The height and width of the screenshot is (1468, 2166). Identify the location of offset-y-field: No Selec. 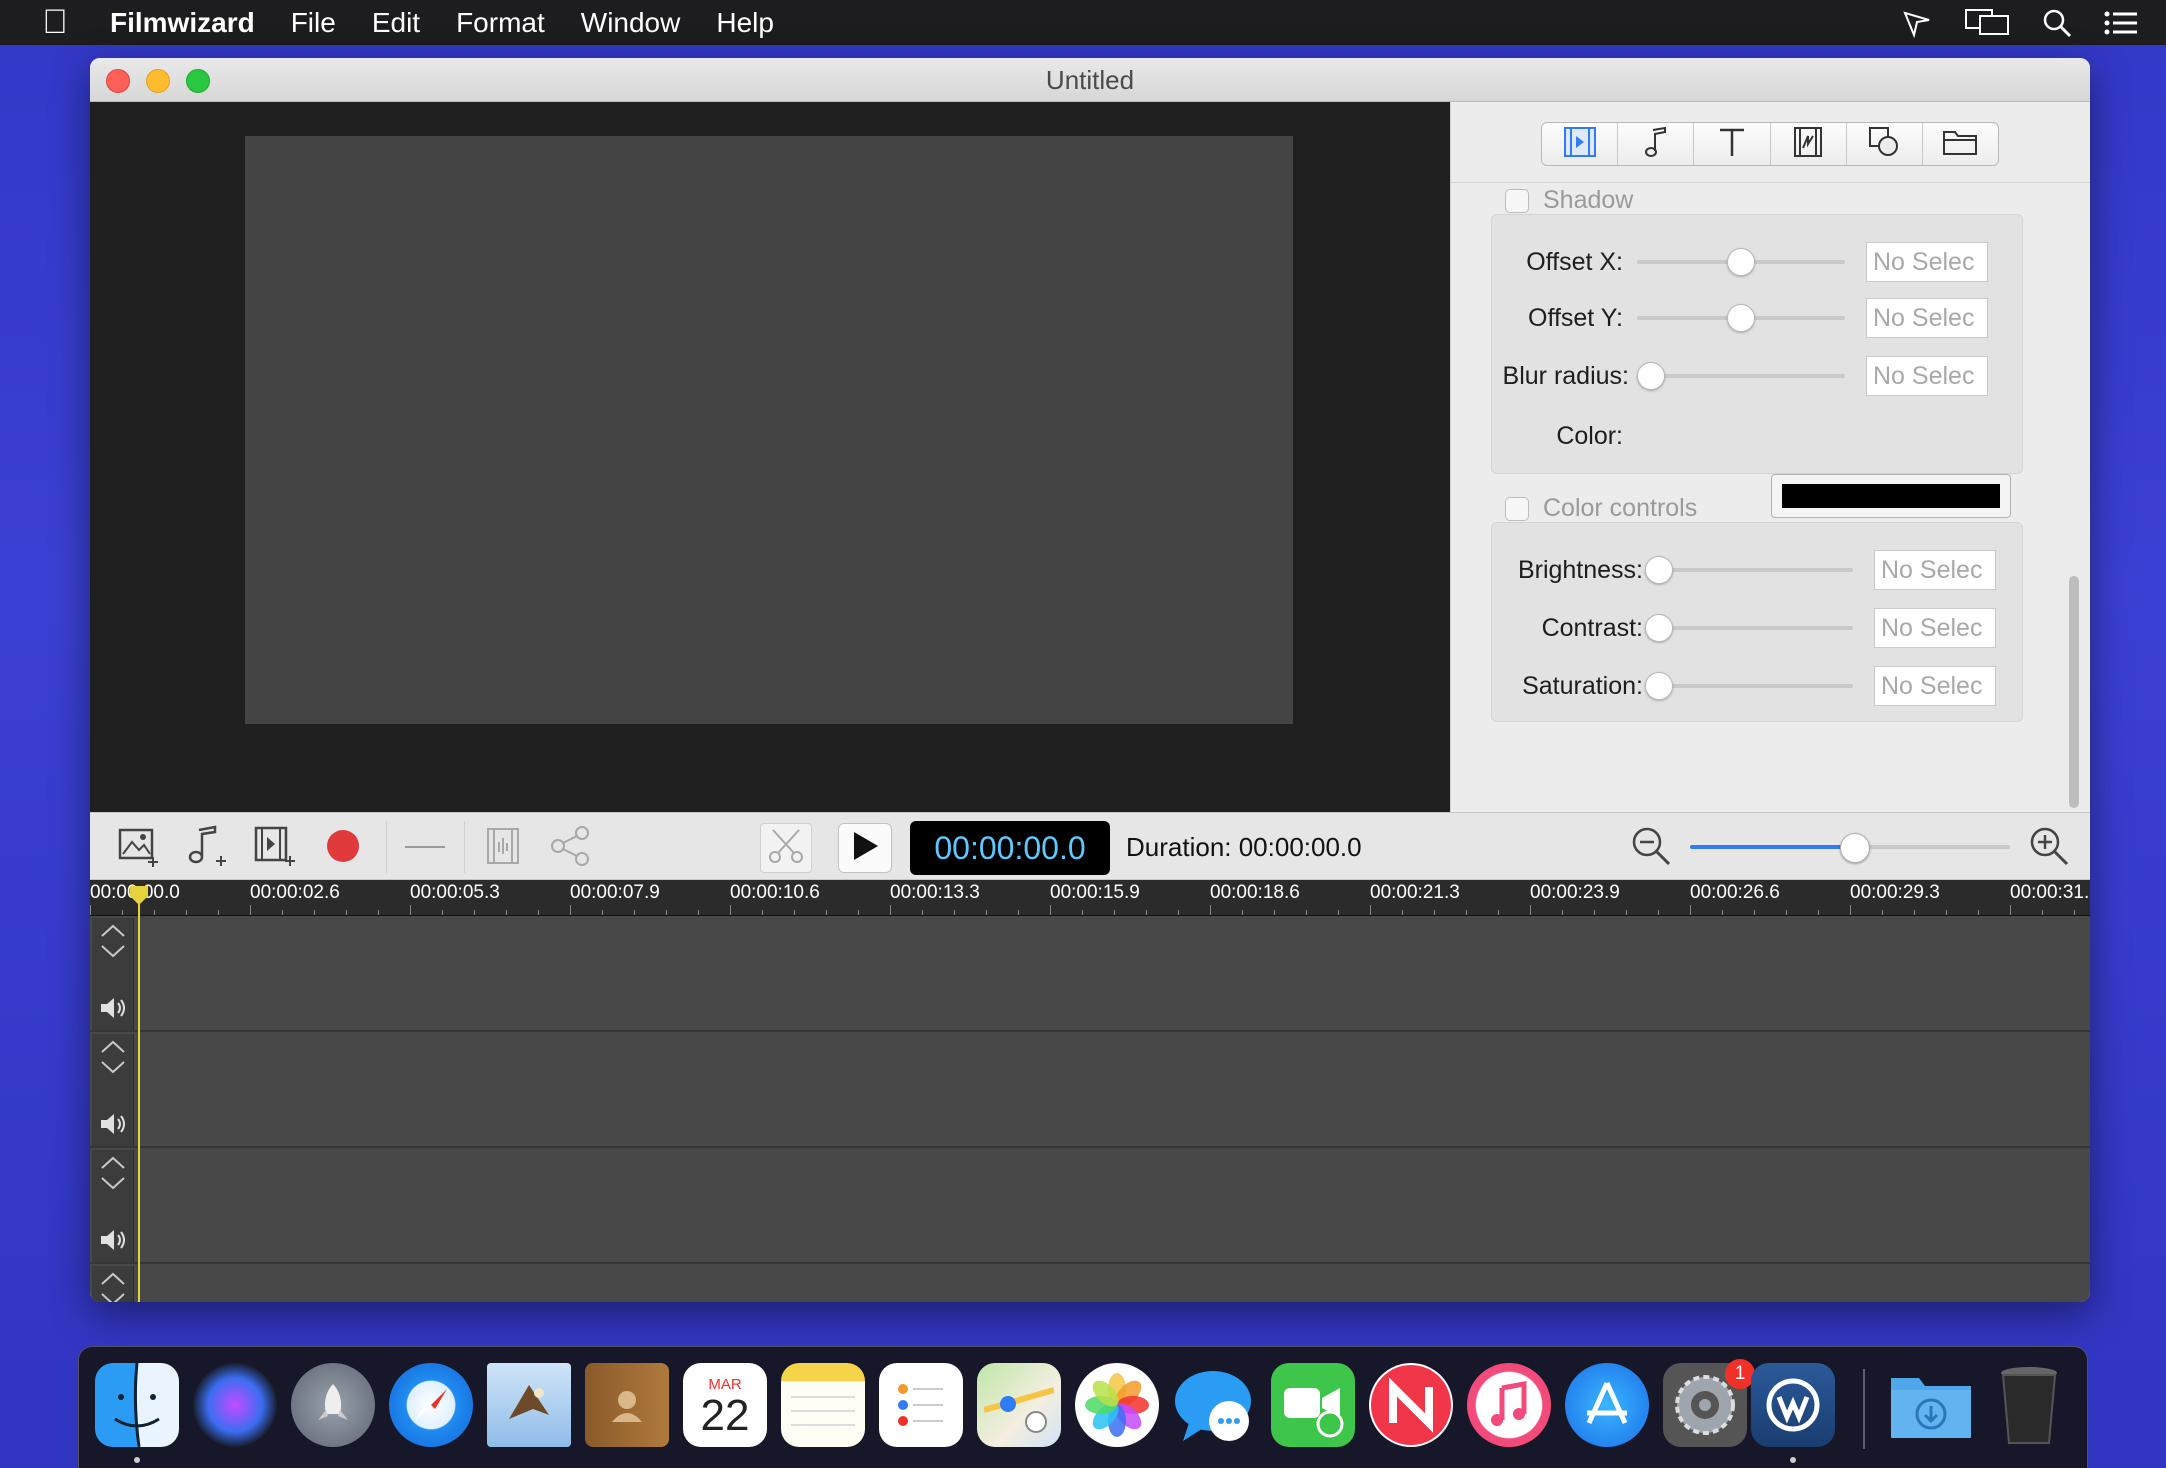
(1927, 318).